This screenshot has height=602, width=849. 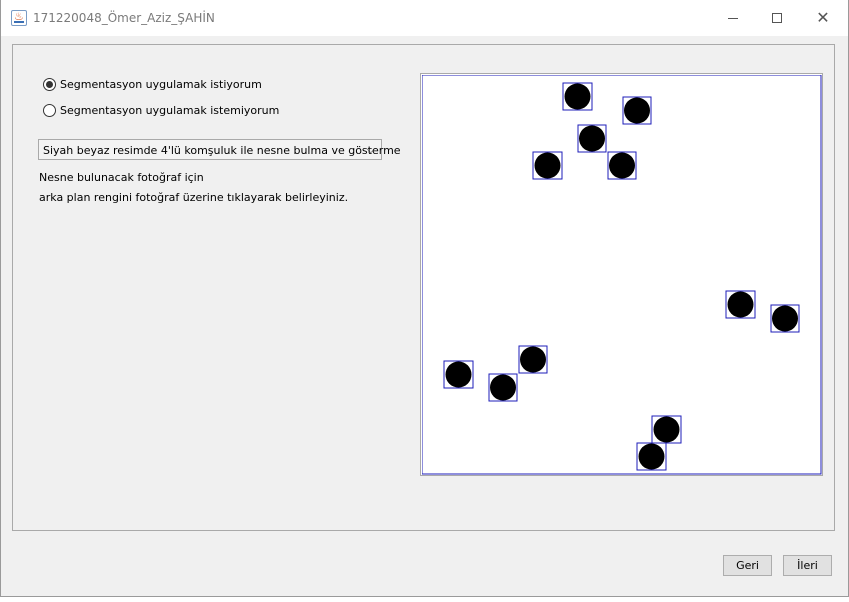 What do you see at coordinates (371, 150) in the screenshot?
I see `chevron-down-icon: ⌵` at bounding box center [371, 150].